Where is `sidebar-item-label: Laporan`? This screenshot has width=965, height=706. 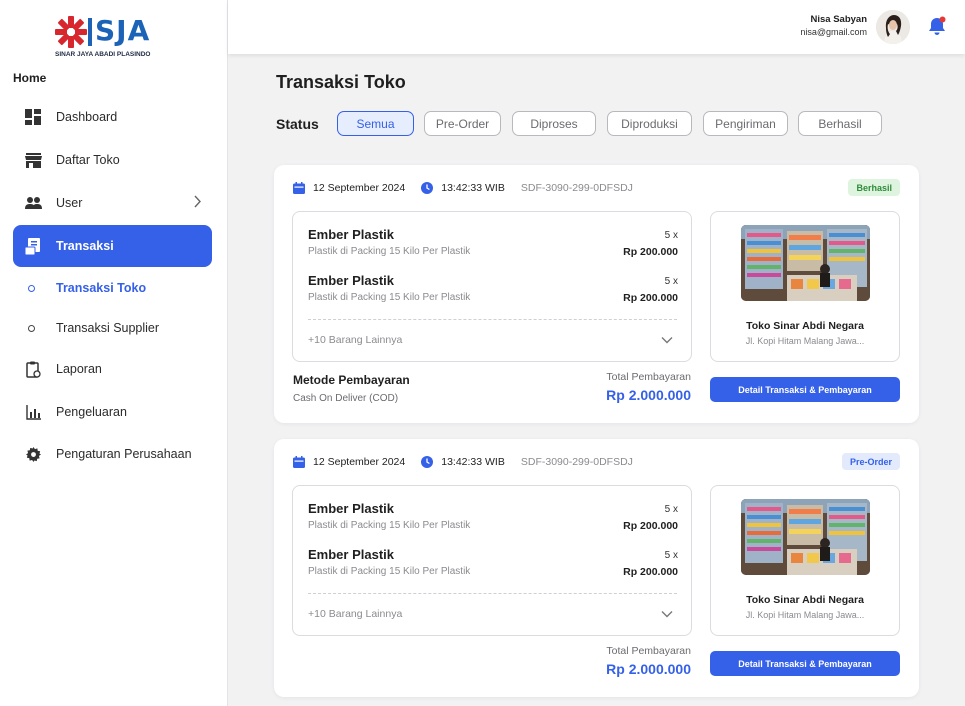
sidebar-item-label: Laporan is located at coordinates (79, 369).